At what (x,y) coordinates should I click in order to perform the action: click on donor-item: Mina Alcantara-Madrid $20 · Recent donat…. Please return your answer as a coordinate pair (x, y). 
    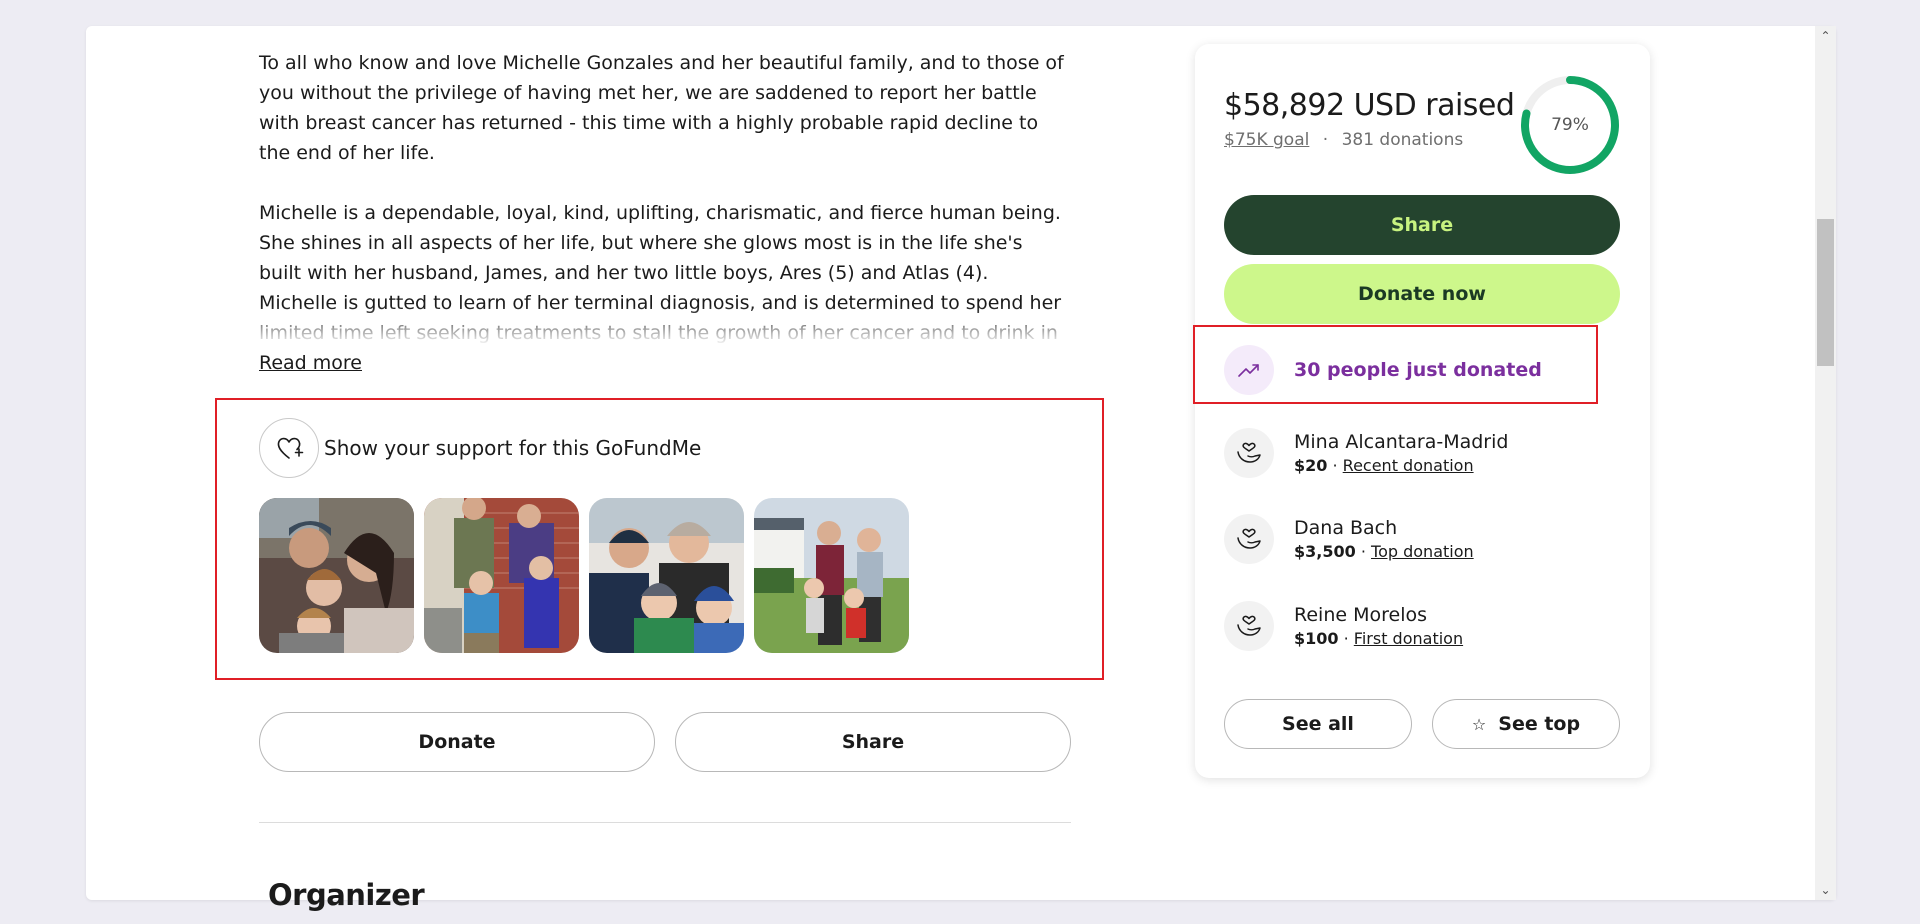
    Looking at the image, I should click on (1366, 453).